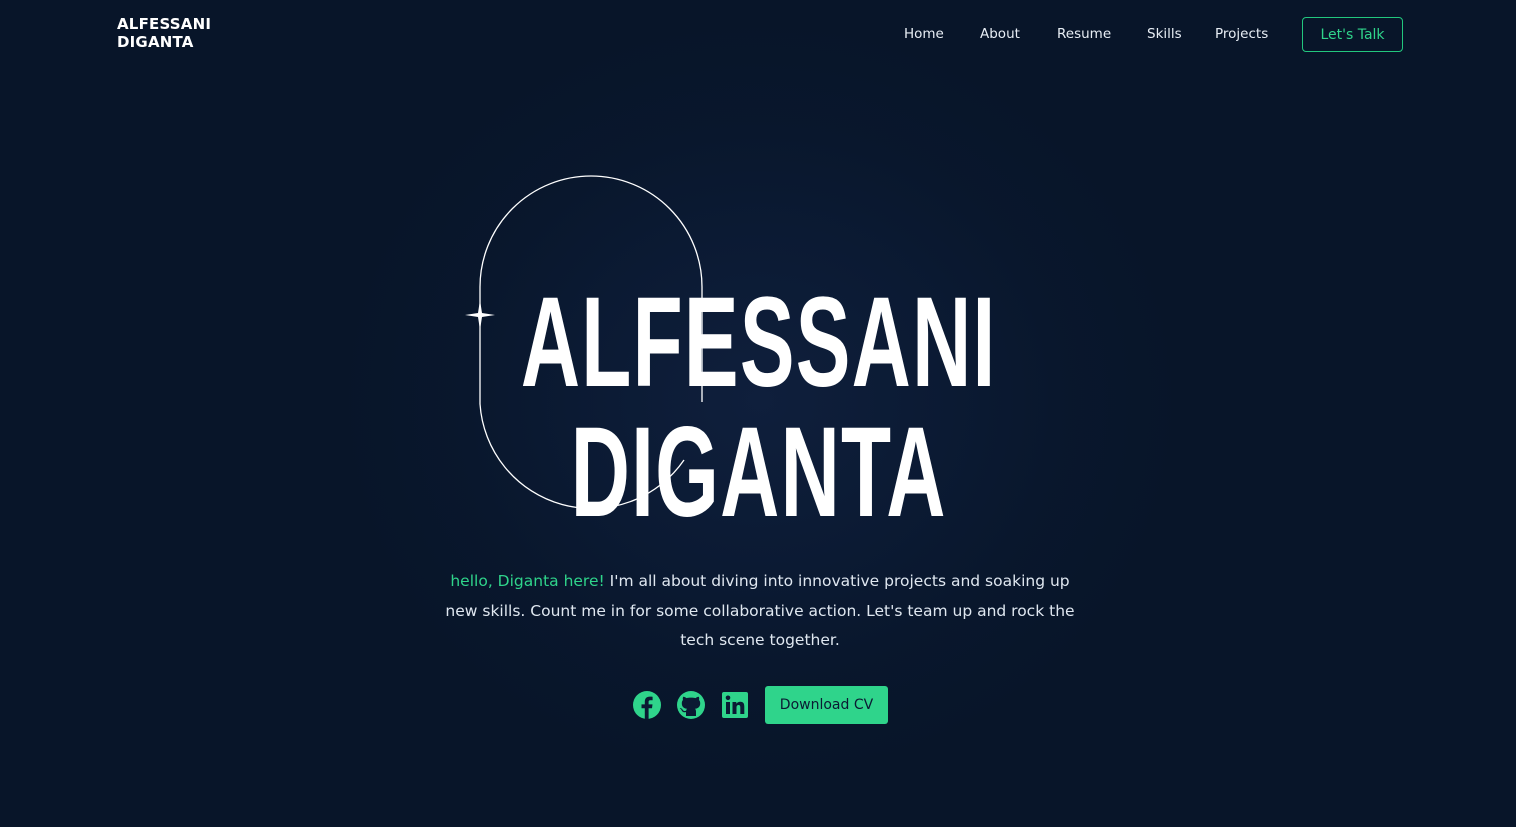  What do you see at coordinates (759, 705) in the screenshot?
I see `social-links: Download CV` at bounding box center [759, 705].